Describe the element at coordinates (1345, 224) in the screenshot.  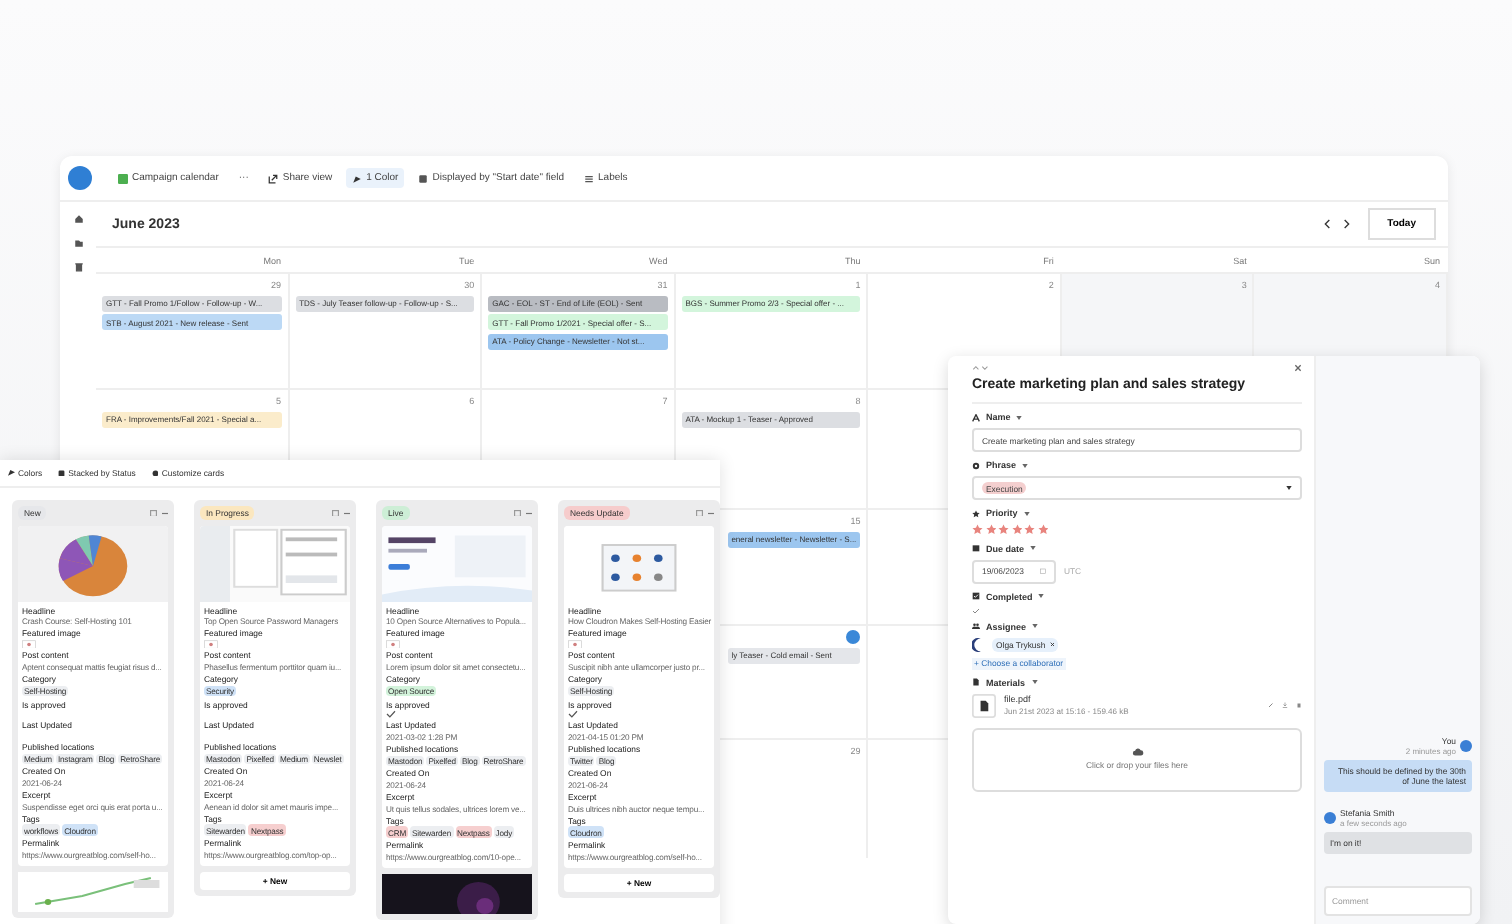
I see `next-icon` at that location.